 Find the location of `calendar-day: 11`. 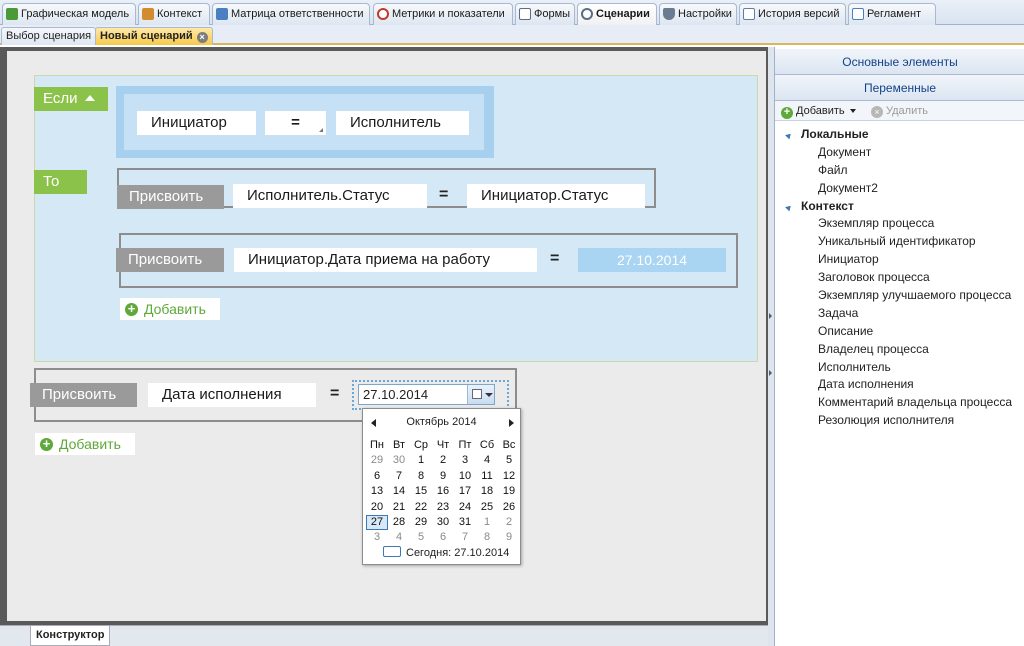

calendar-day: 11 is located at coordinates (487, 476).